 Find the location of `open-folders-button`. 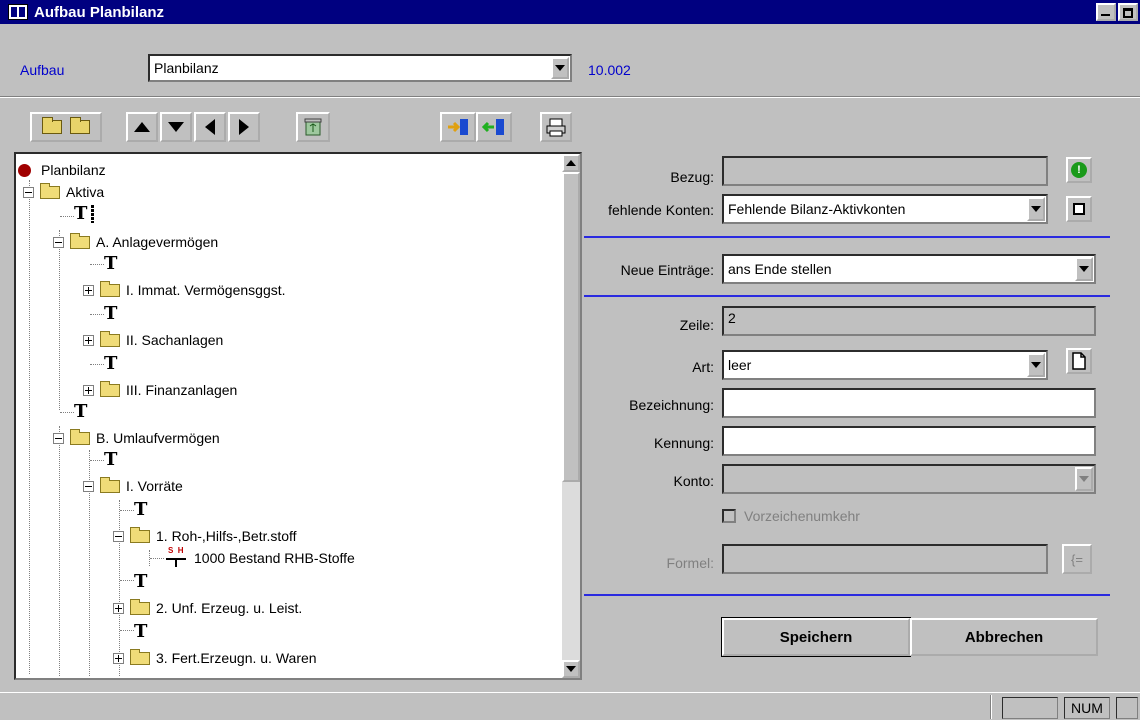

open-folders-button is located at coordinates (66, 127).